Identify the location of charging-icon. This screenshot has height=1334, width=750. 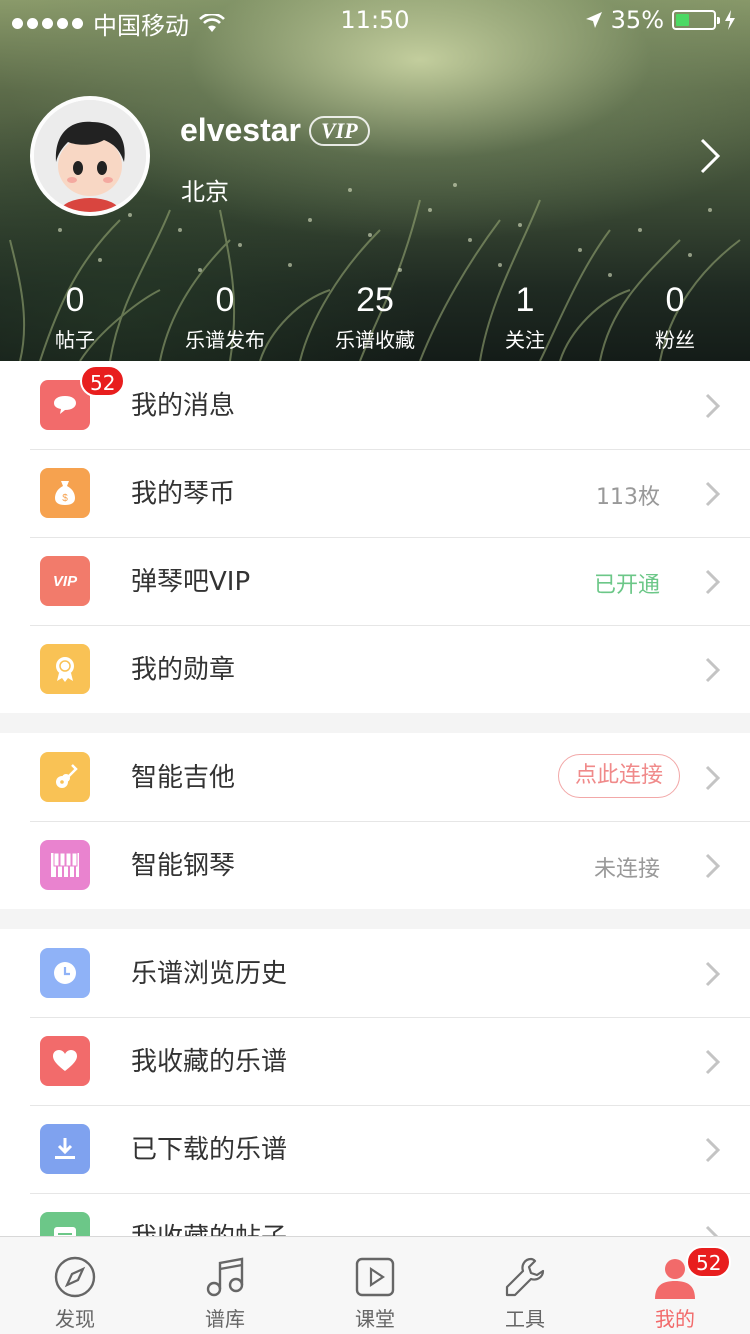
(730, 20).